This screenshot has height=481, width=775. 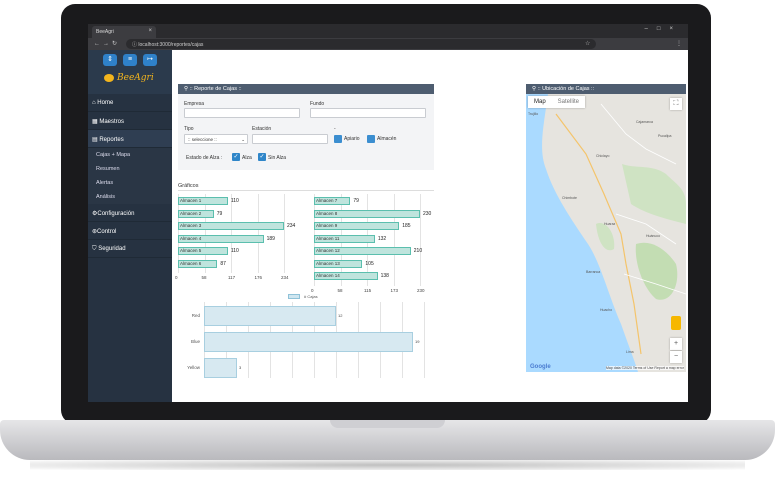 What do you see at coordinates (234, 201) in the screenshot?
I see `data-label: 110` at bounding box center [234, 201].